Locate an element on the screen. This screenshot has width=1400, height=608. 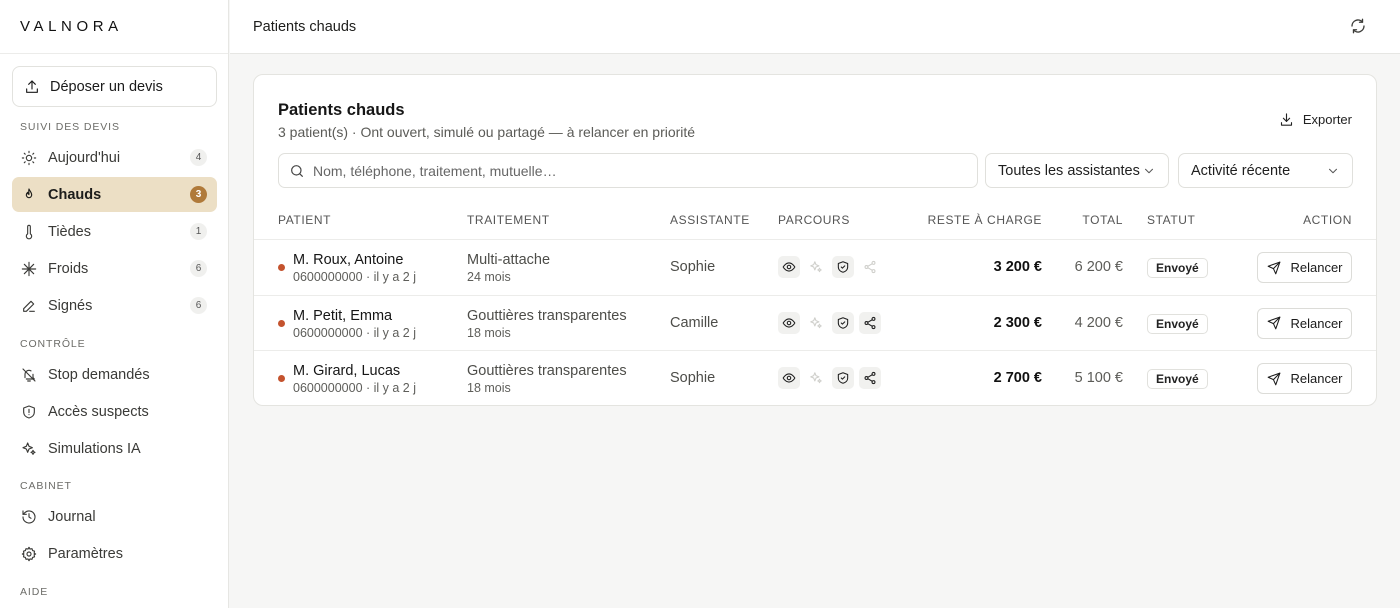
export-button: Exporter is located at coordinates (1315, 119).